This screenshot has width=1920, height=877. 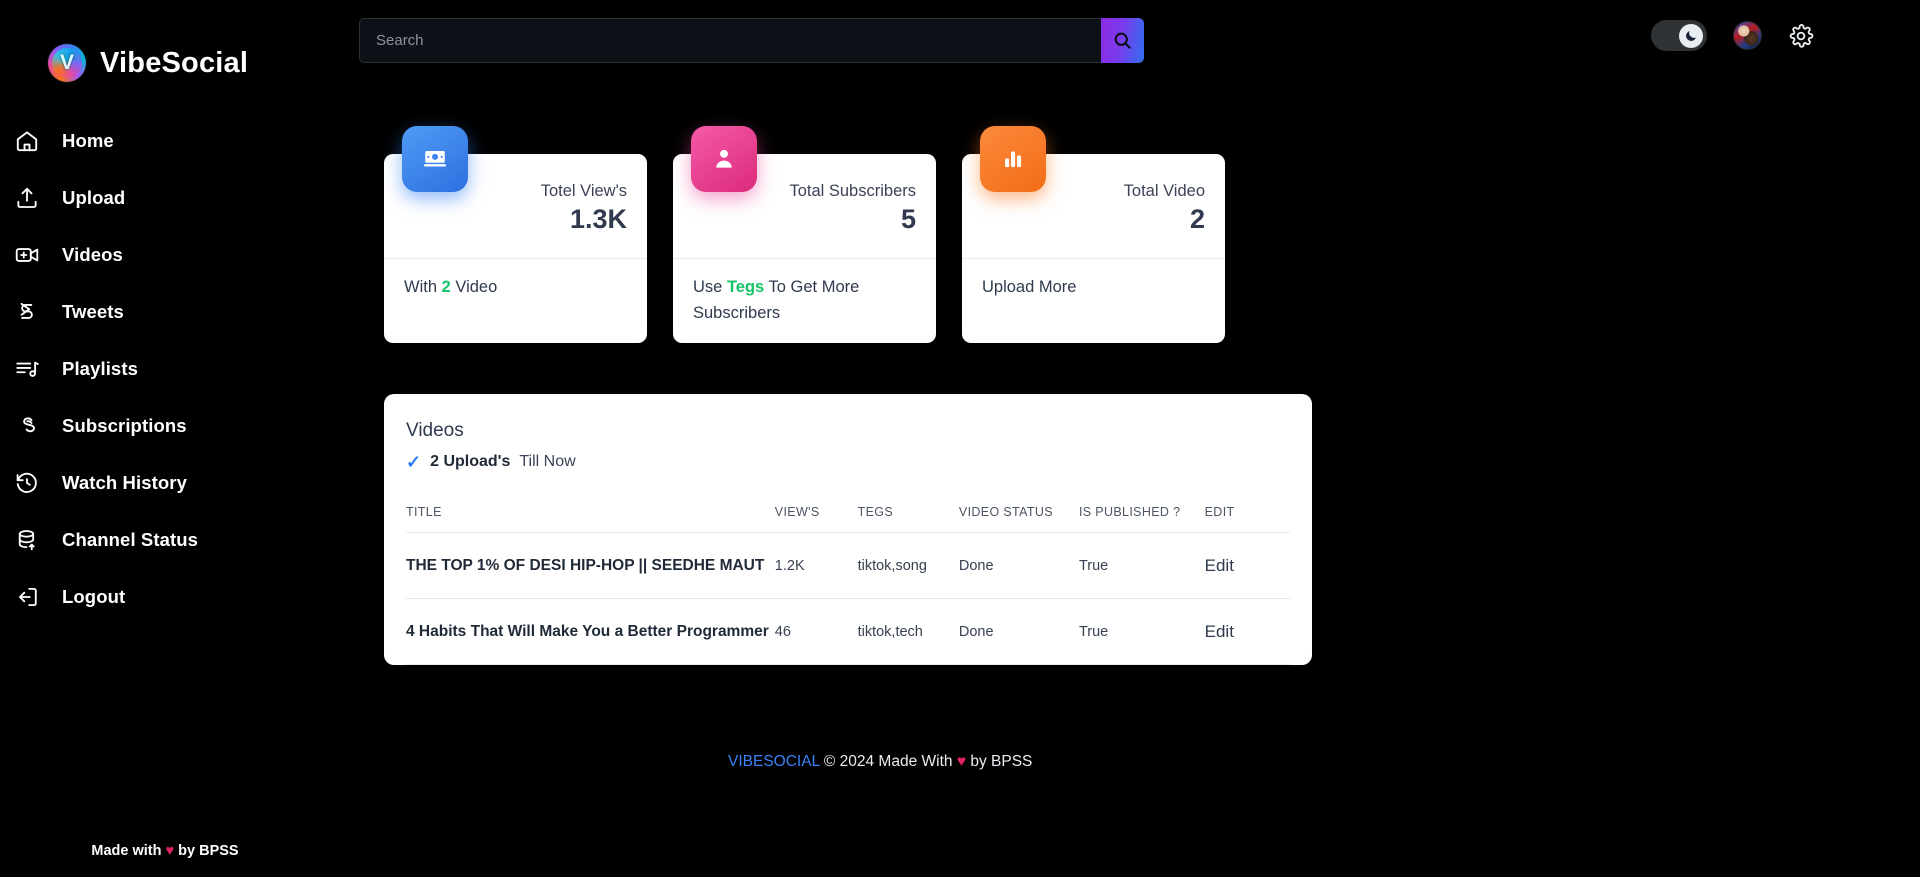 I want to click on sidebar-item-label: Tweets, so click(x=93, y=311).